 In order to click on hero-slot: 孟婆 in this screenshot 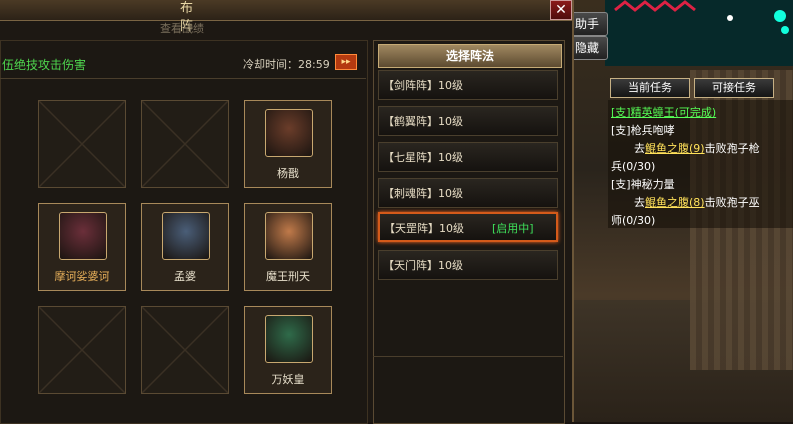, I will do `click(185, 247)`.